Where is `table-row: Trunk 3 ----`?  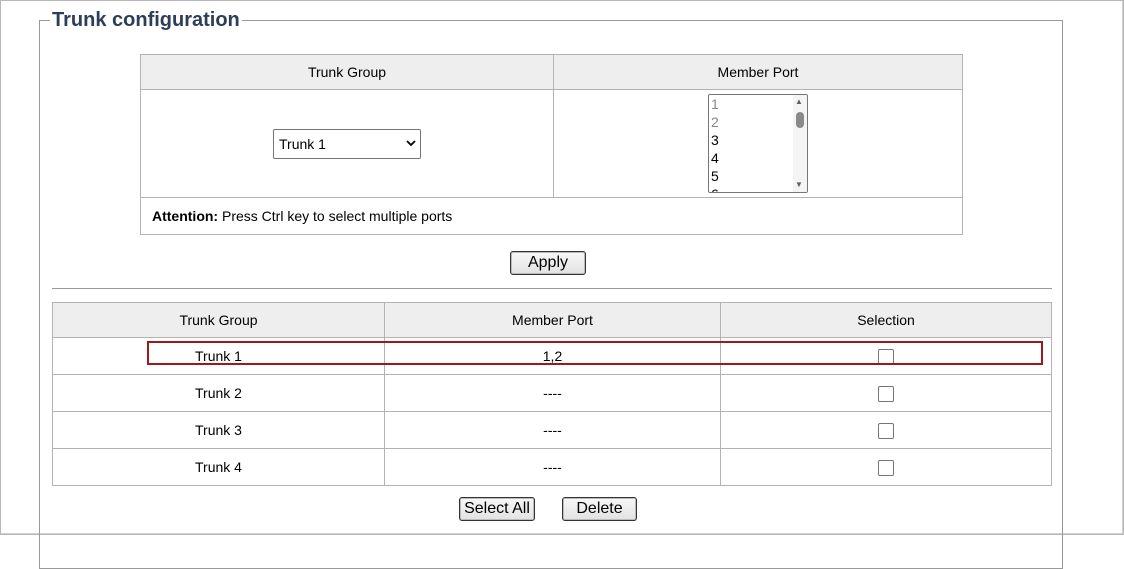
table-row: Trunk 3 ---- is located at coordinates (552, 430).